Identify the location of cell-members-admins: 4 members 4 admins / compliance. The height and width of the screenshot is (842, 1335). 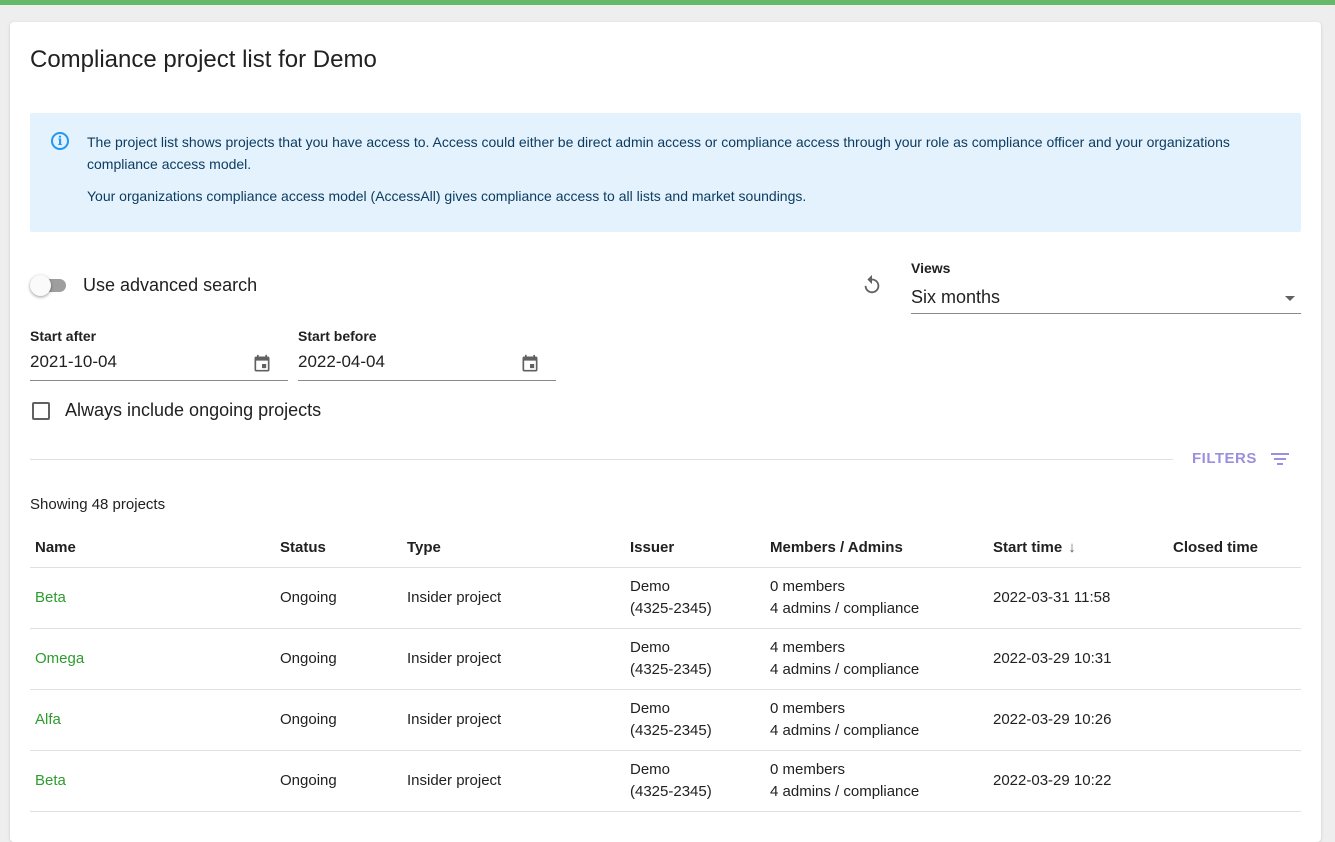
(876, 659).